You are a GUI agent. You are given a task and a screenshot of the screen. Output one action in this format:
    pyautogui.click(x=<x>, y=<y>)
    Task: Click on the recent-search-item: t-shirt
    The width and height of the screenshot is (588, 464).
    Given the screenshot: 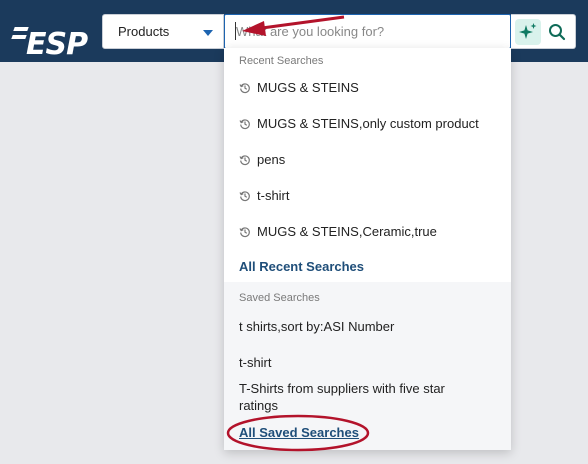 What is the action you would take?
    pyautogui.click(x=264, y=195)
    